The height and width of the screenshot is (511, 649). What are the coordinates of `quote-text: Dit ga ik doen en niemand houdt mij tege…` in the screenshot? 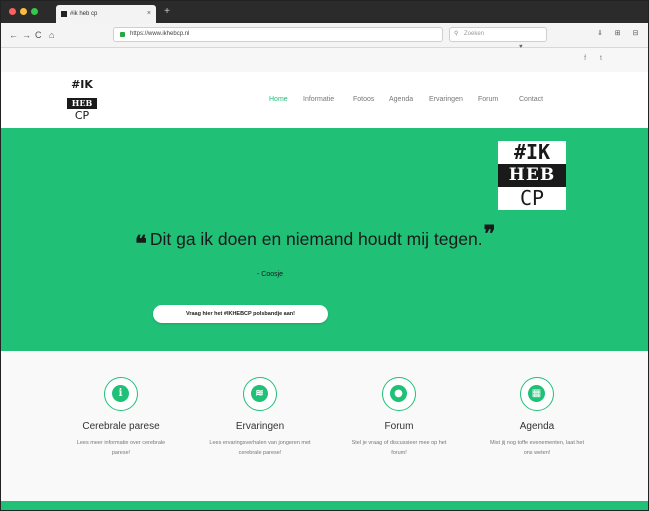 It's located at (316, 239).